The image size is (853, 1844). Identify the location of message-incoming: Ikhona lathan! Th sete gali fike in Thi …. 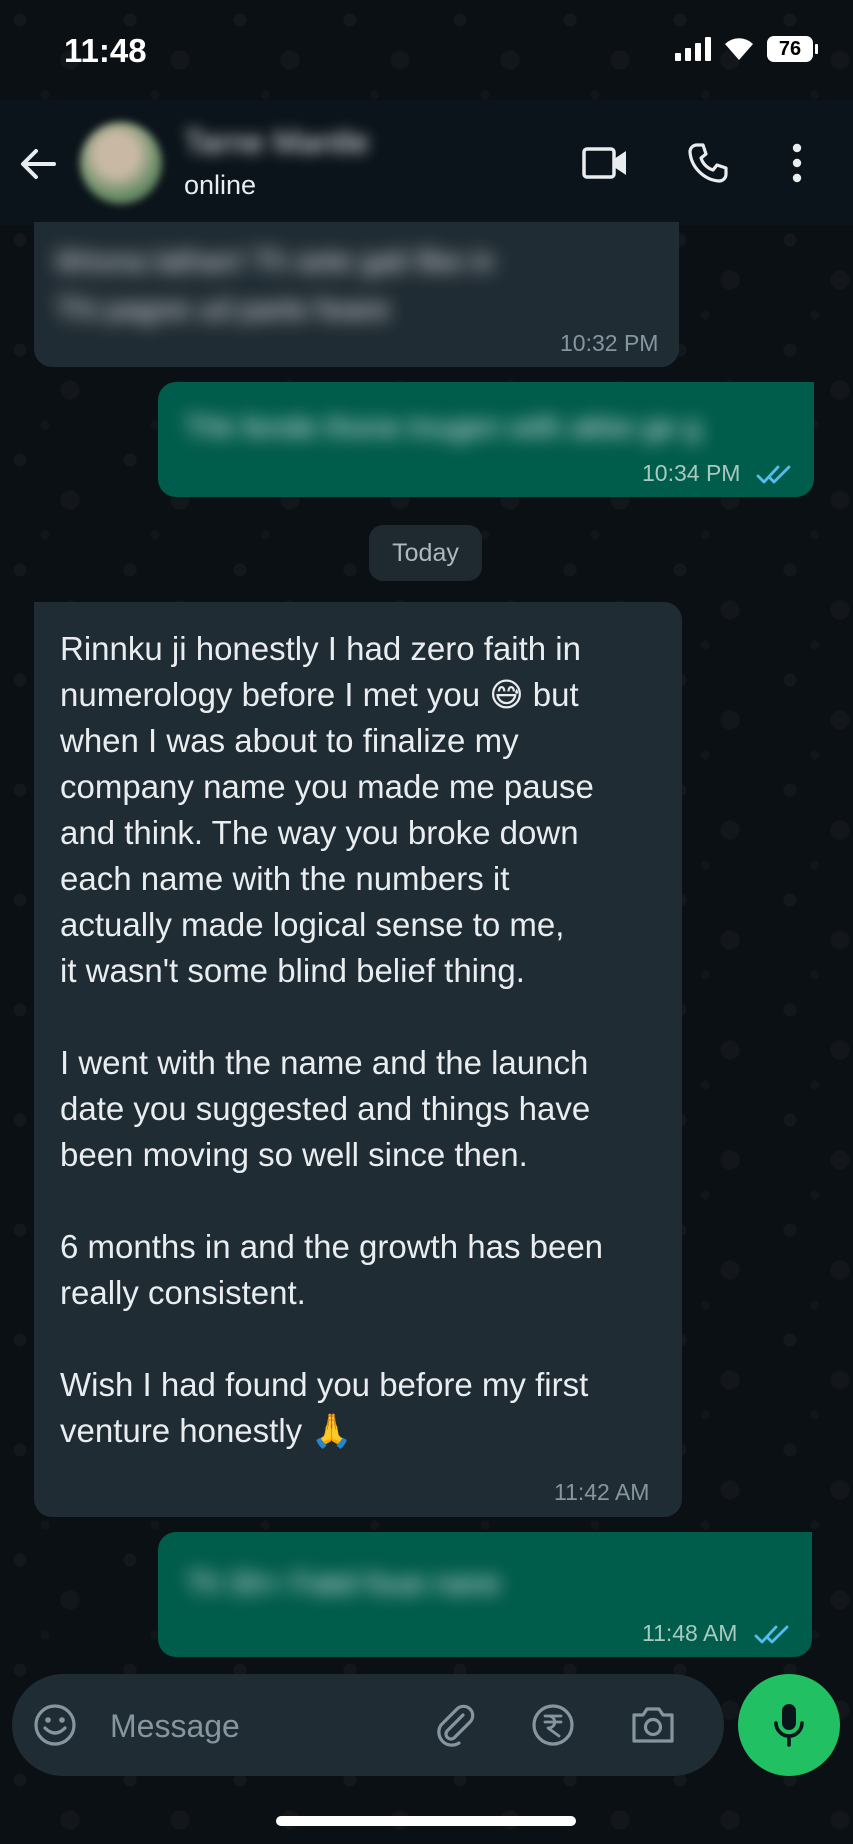
(356, 294).